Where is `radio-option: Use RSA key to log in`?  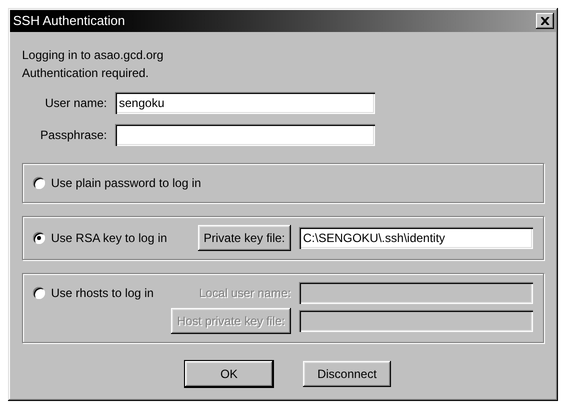
radio-option: Use RSA key to log in is located at coordinates (111, 238).